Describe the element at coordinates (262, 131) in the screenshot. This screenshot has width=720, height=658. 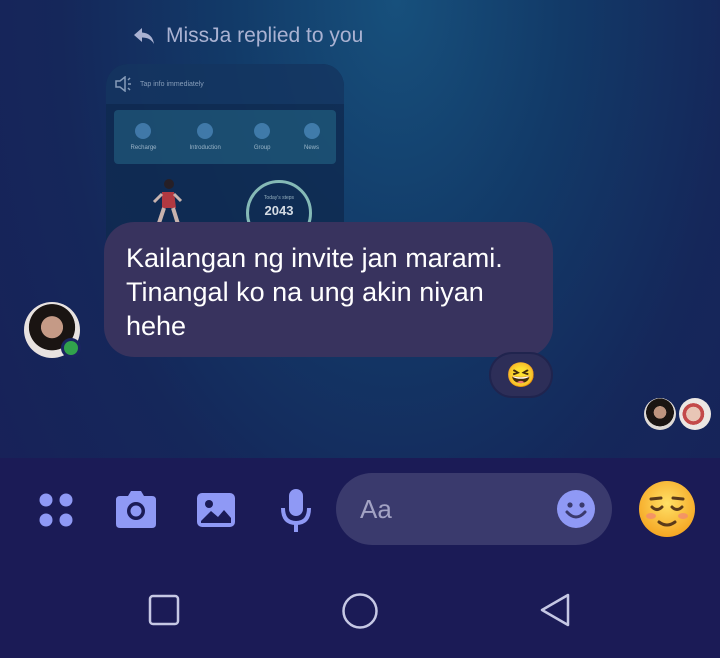
I see `group-icon` at that location.